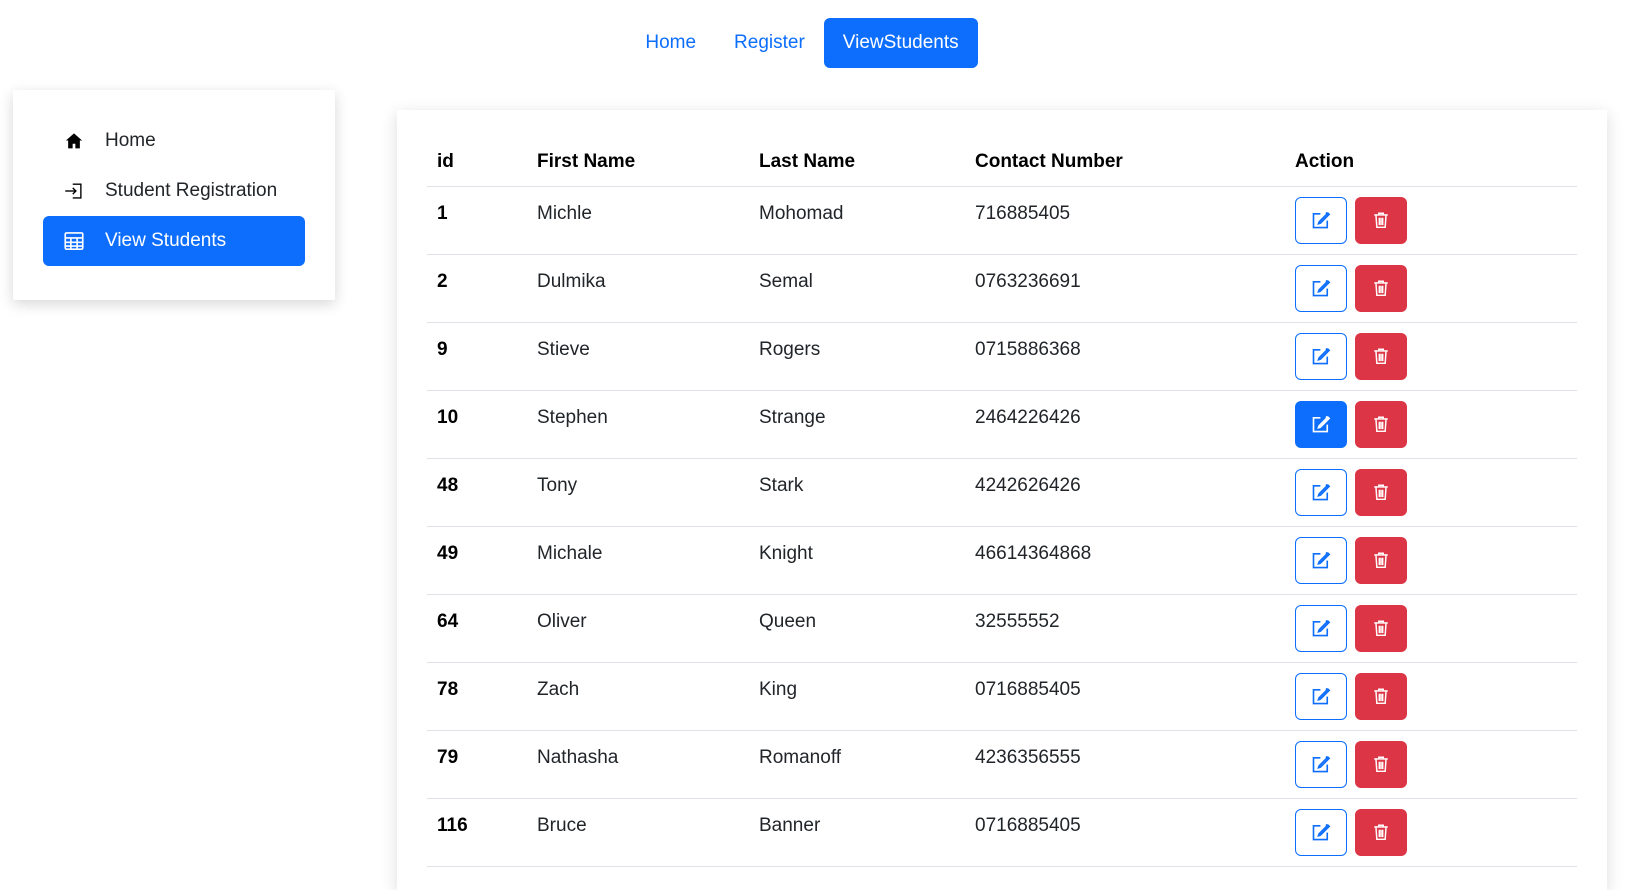  I want to click on cell-contact-number: 716885405, so click(1125, 220).